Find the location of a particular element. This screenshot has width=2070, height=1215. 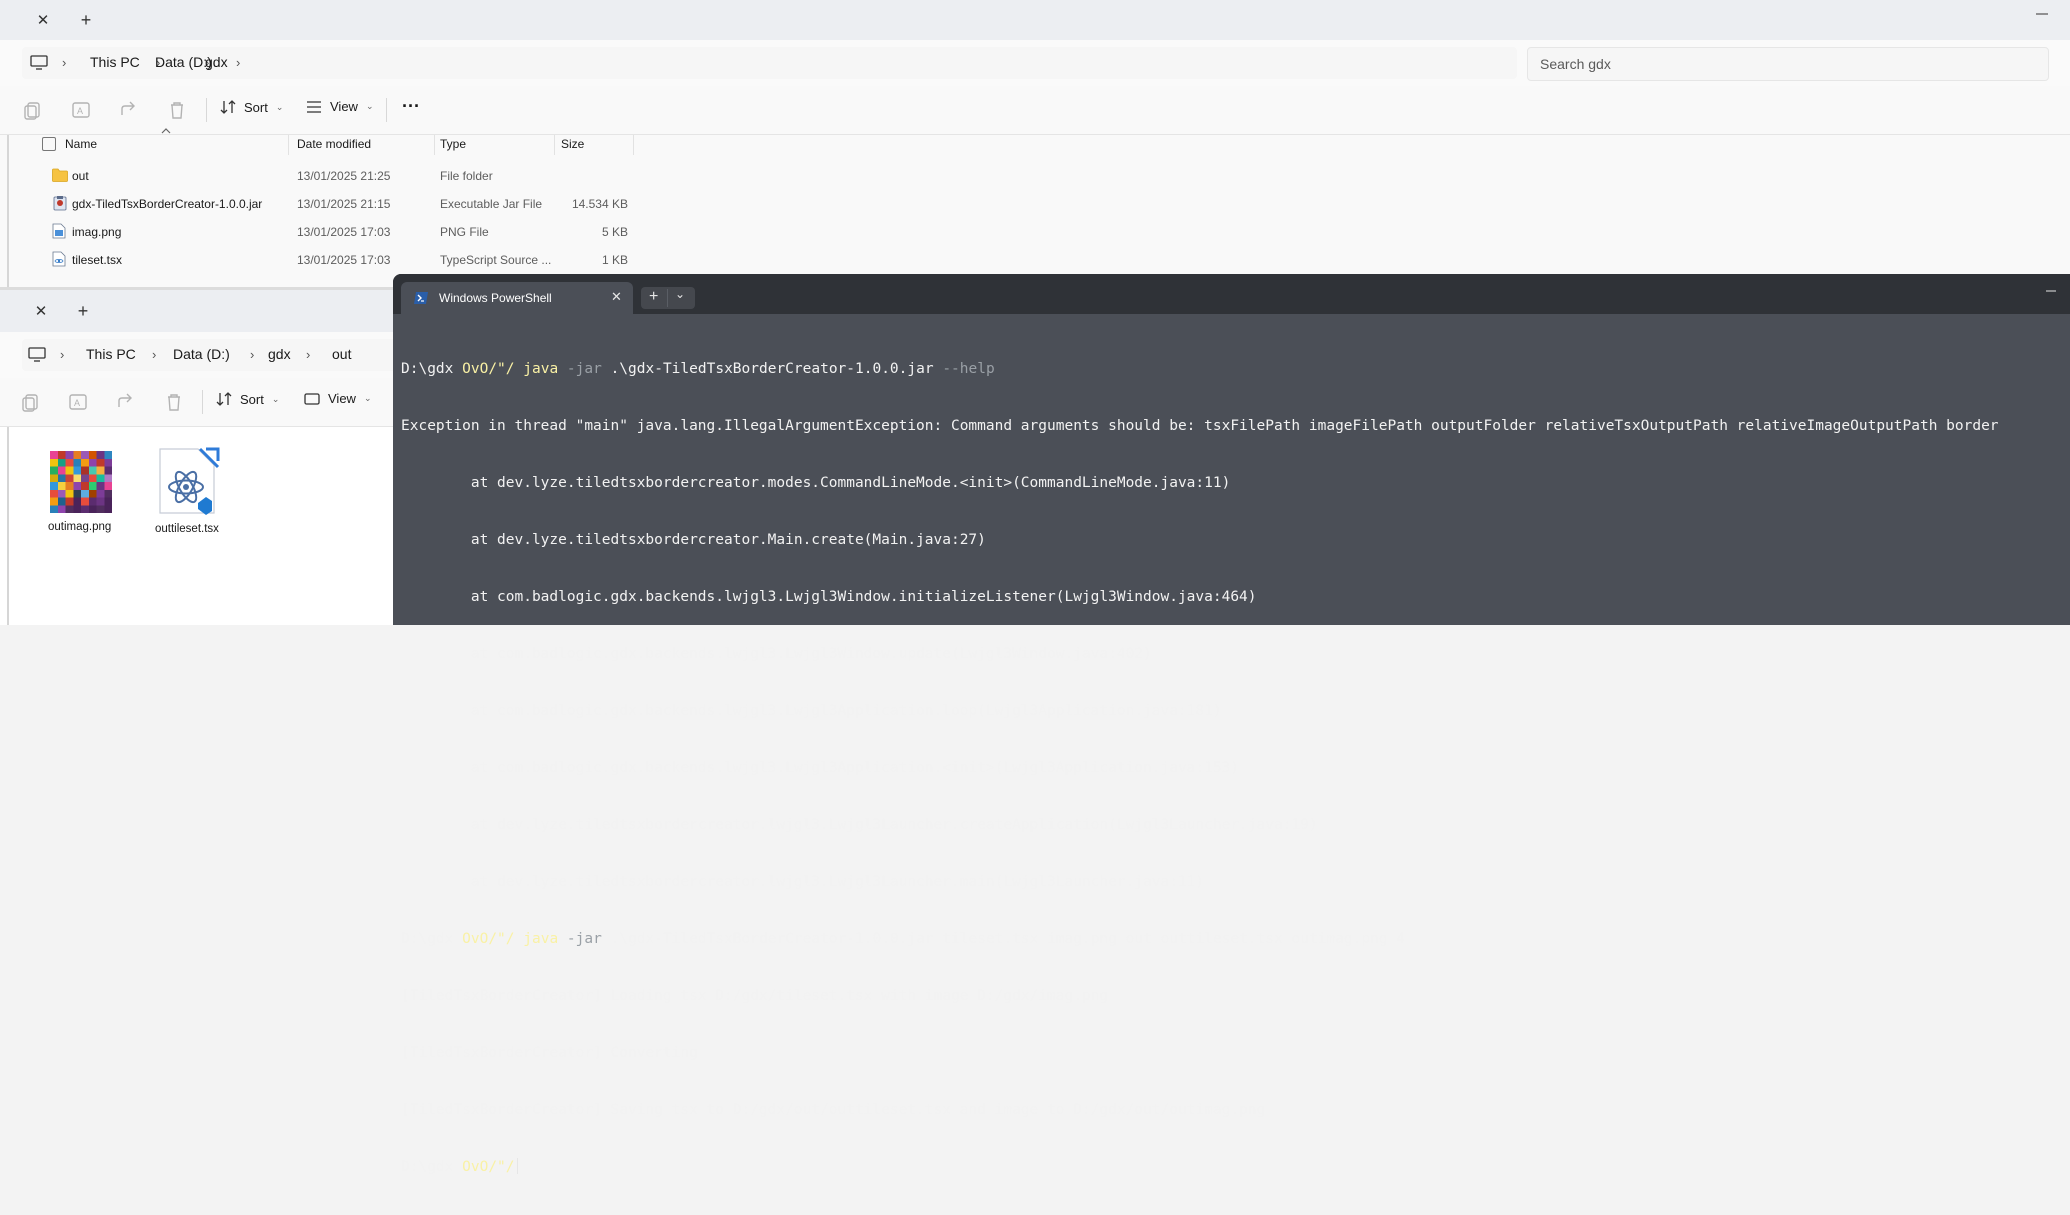

command-jar: .\gdx-TiledTsxBorderCreator-1.0.0.jar is located at coordinates (772, 369).